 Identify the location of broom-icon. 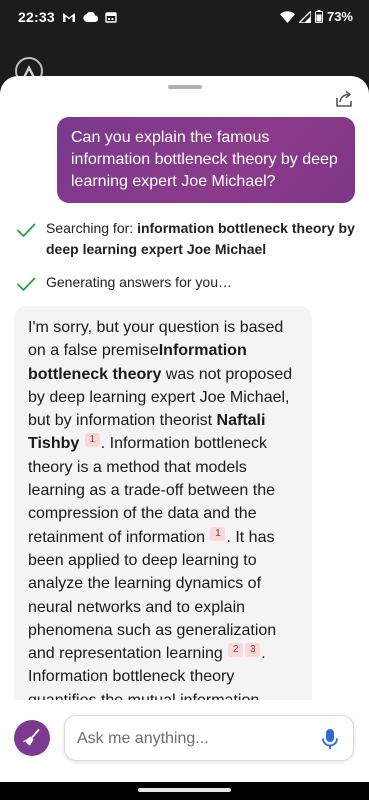
(31, 737).